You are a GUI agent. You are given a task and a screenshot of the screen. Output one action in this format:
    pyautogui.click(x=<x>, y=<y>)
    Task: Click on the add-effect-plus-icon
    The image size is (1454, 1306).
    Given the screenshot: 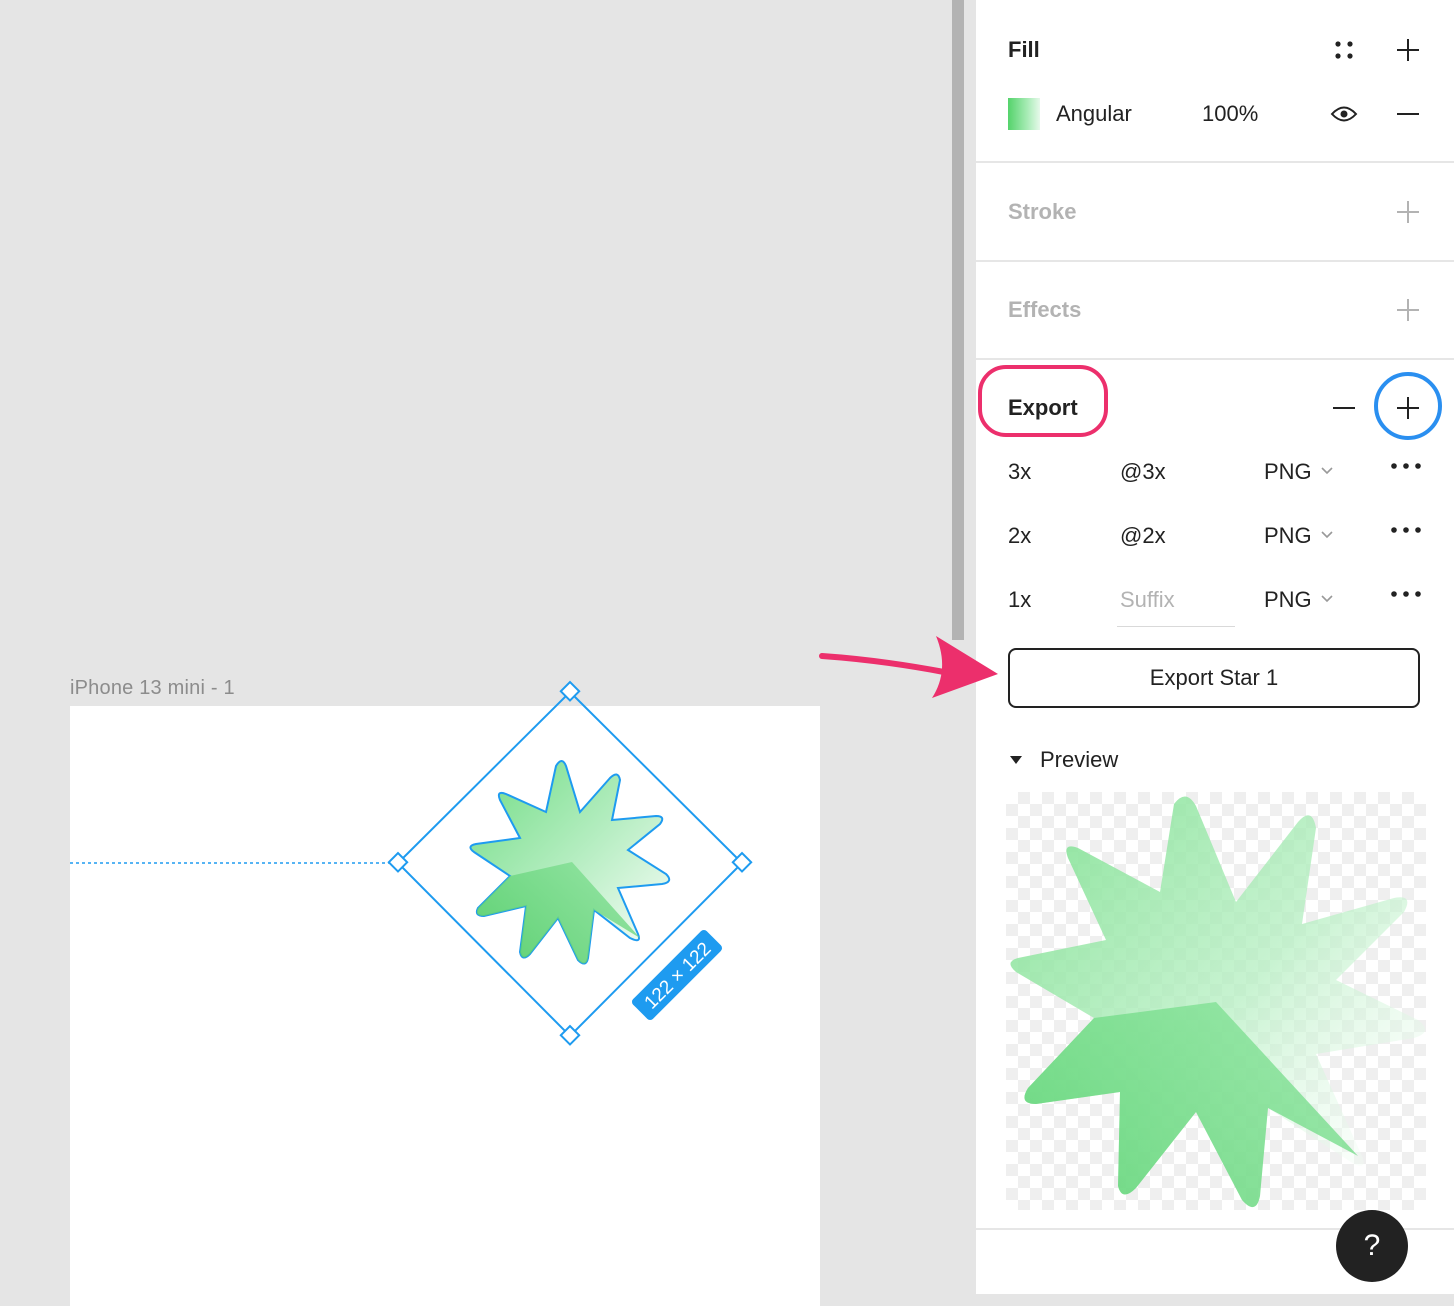 What is the action you would take?
    pyautogui.click(x=1408, y=310)
    